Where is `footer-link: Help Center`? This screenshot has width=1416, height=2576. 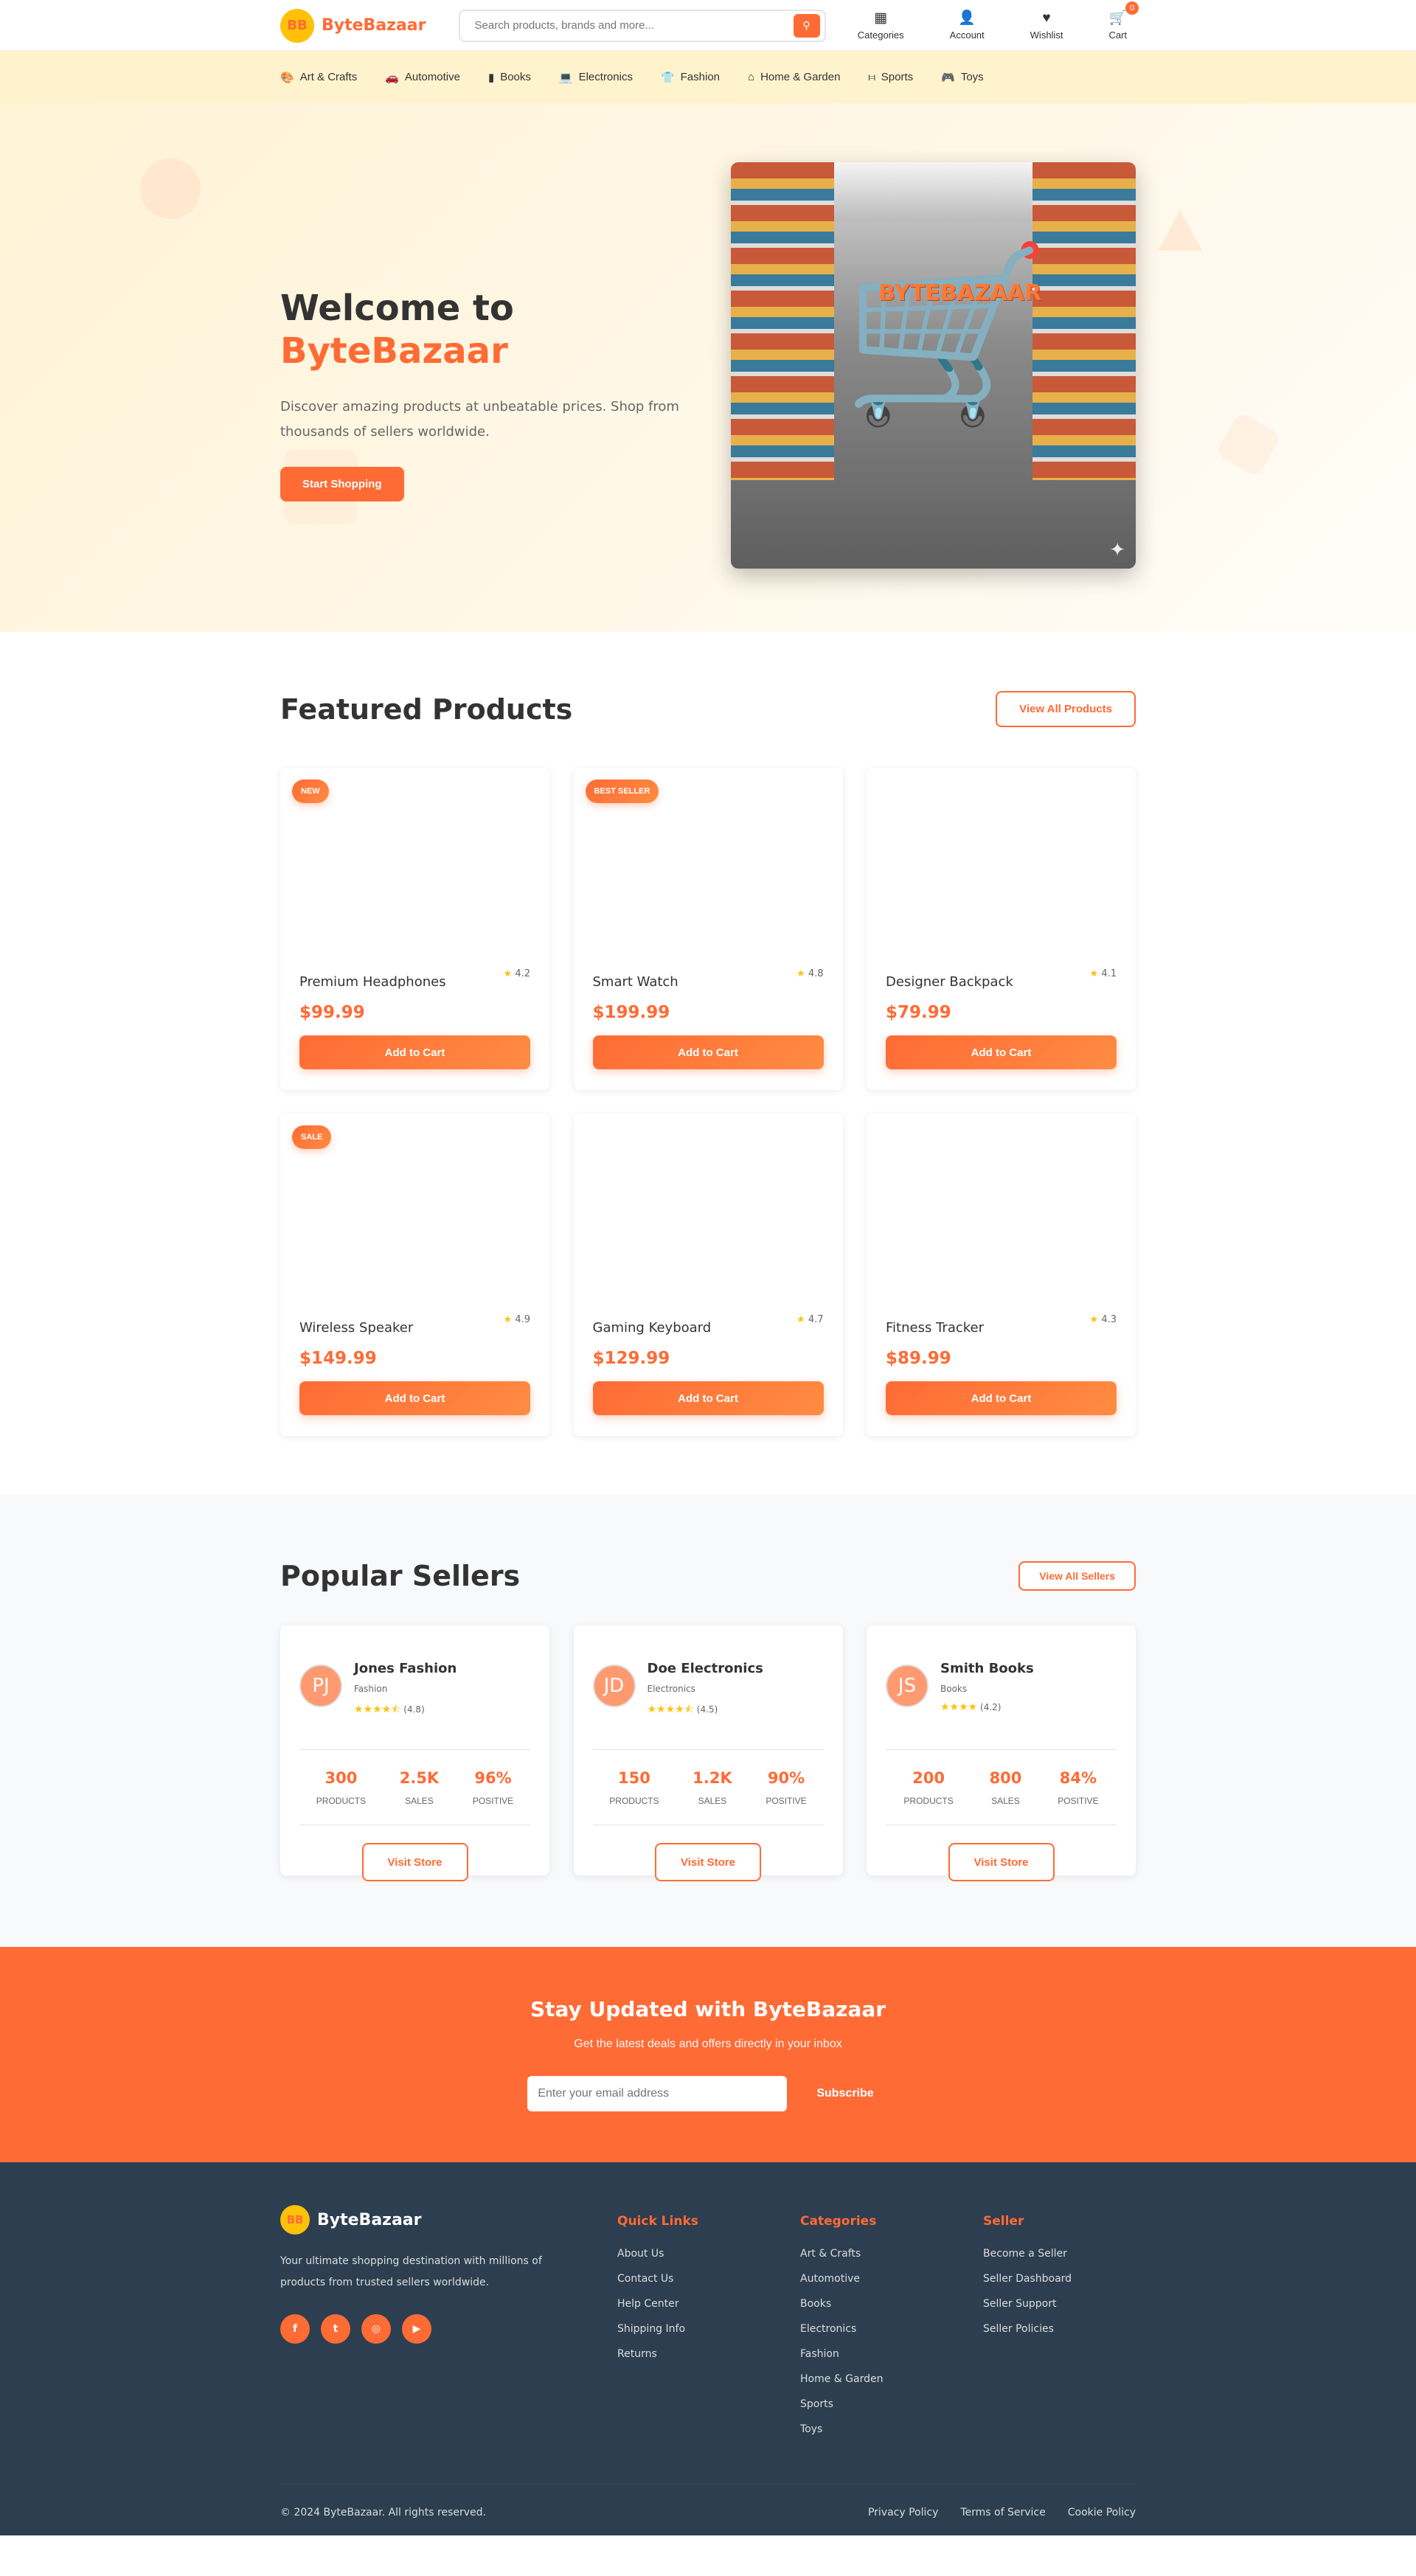 footer-link: Help Center is located at coordinates (708, 2304).